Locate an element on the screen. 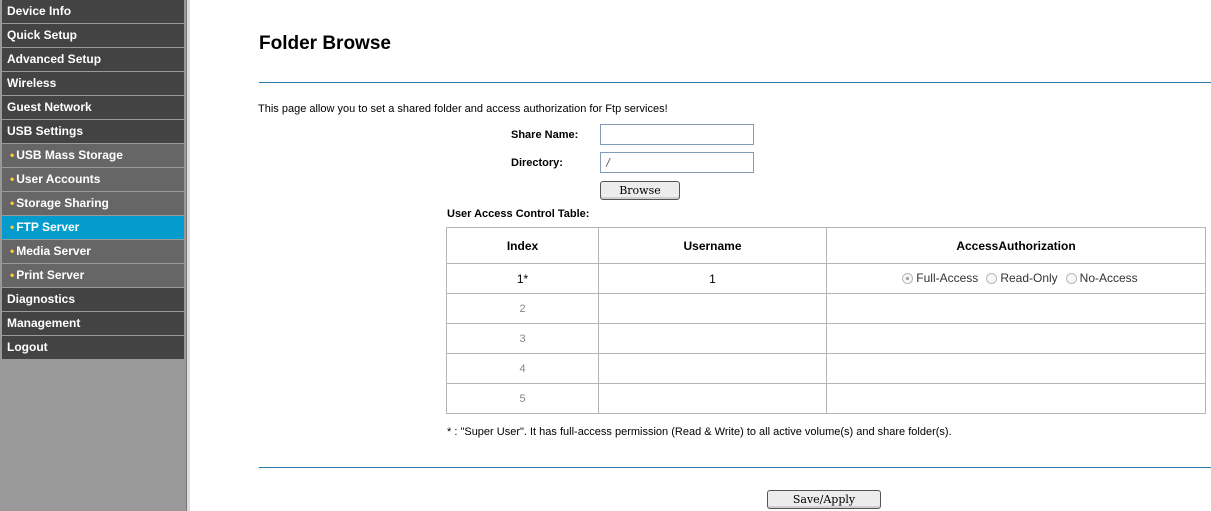 The width and height of the screenshot is (1211, 511). nav-label: User Accounts is located at coordinates (58, 179).